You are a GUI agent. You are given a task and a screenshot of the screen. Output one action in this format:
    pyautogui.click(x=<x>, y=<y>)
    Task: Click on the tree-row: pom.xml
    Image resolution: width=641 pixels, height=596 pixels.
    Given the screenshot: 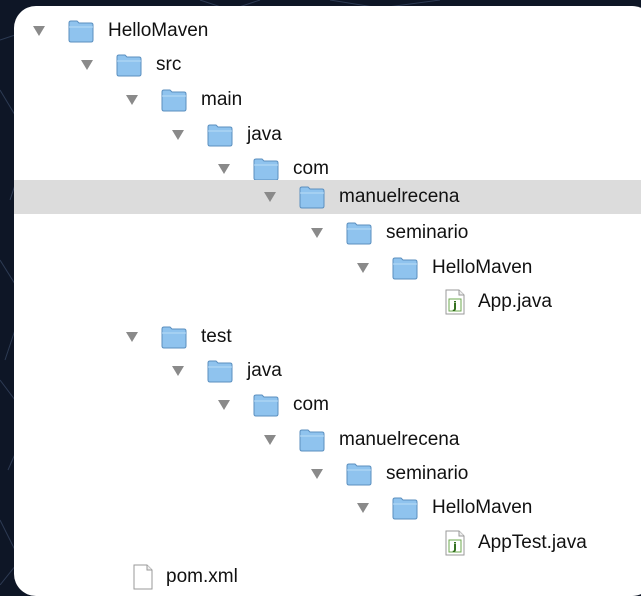 What is the action you would take?
    pyautogui.click(x=327, y=577)
    